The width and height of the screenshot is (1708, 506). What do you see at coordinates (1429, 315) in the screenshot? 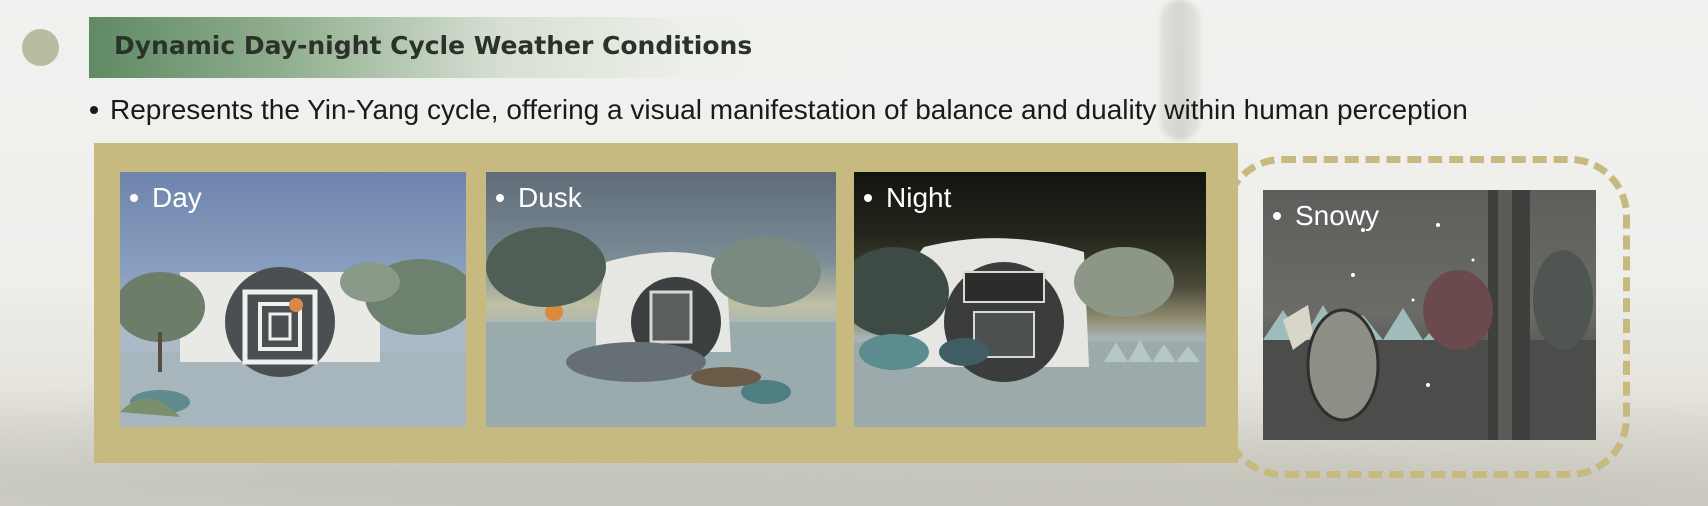
I see `thumbnail-snowy: Snowy` at bounding box center [1429, 315].